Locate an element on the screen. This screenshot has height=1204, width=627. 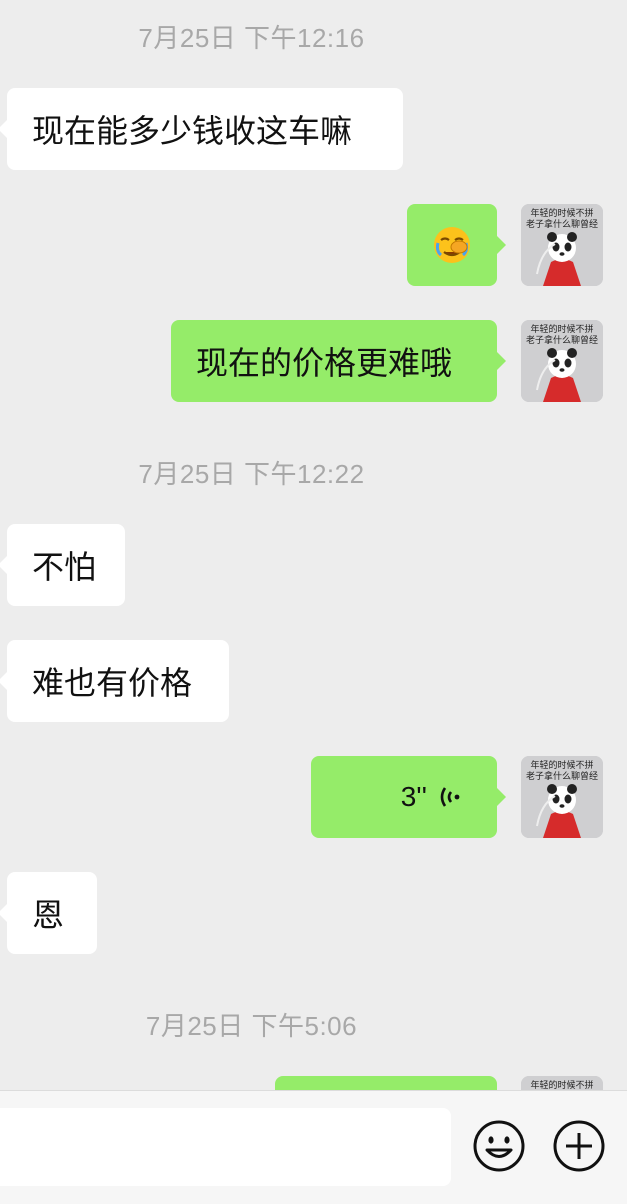
message-text: 难也有价格 is located at coordinates (112, 683).